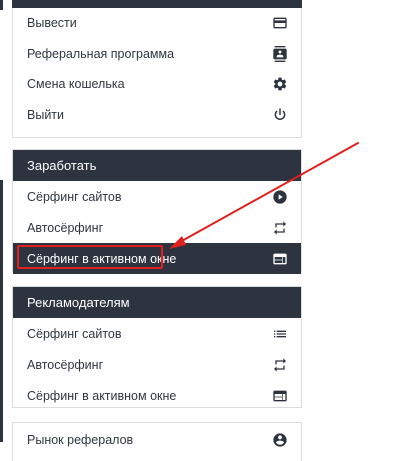 Image resolution: width=400 pixels, height=461 pixels. Describe the element at coordinates (280, 197) in the screenshot. I see `play-circle-icon` at that location.